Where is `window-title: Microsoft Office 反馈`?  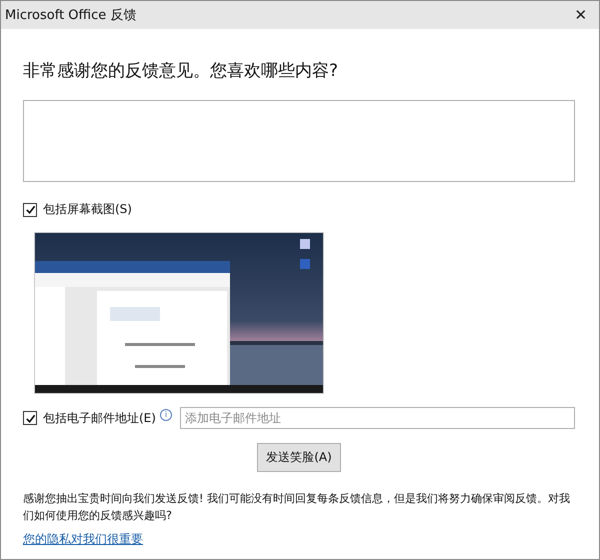
window-title: Microsoft Office 反馈 is located at coordinates (70, 15).